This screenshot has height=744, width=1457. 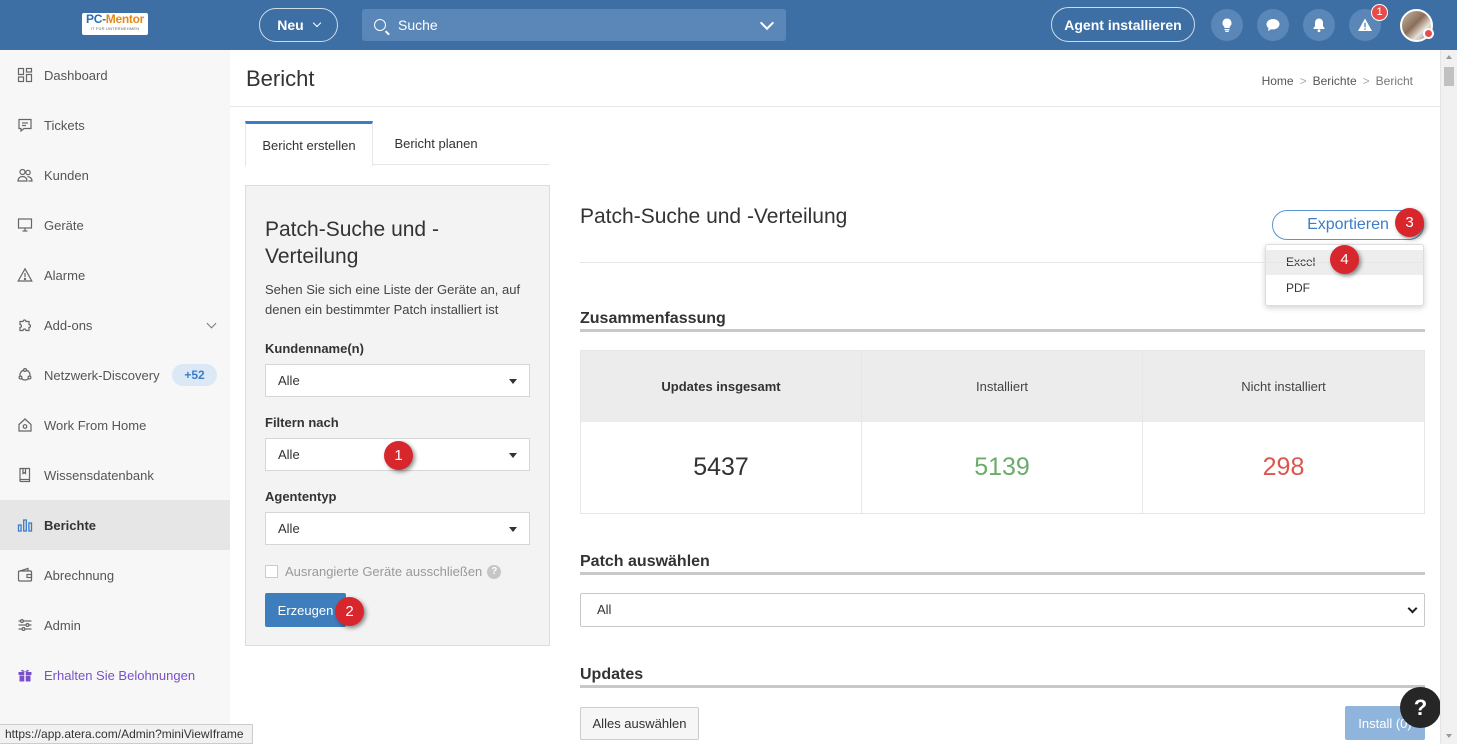 What do you see at coordinates (1409, 222) in the screenshot?
I see `step-marker-3: 3` at bounding box center [1409, 222].